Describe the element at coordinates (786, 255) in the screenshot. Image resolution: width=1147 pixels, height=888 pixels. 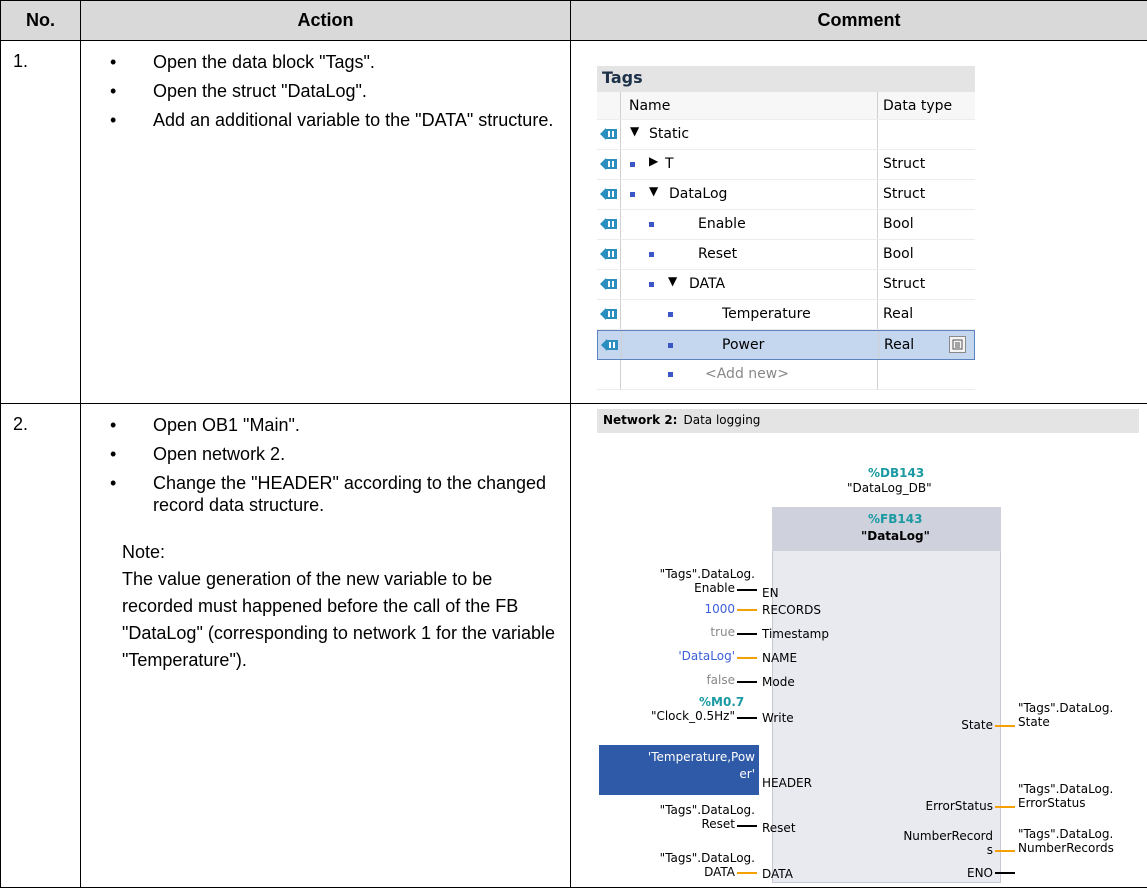
I see `tag-row-reset: Reset Bool` at that location.